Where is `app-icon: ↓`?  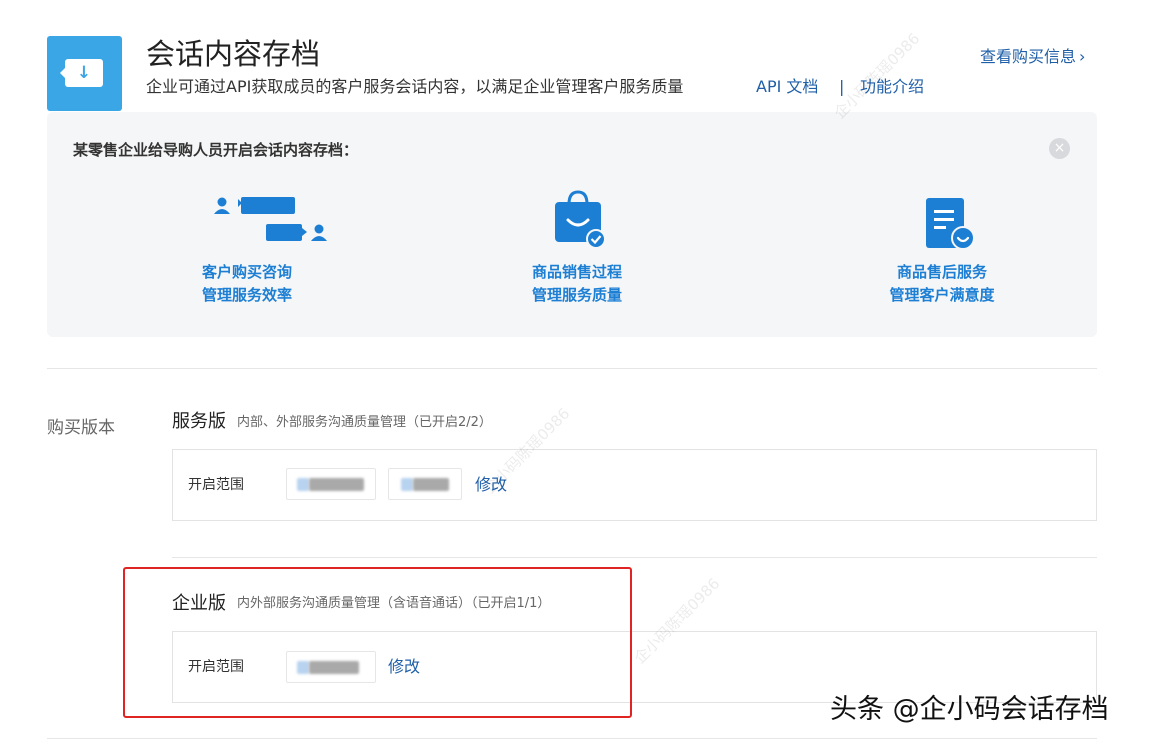 app-icon: ↓ is located at coordinates (84, 73).